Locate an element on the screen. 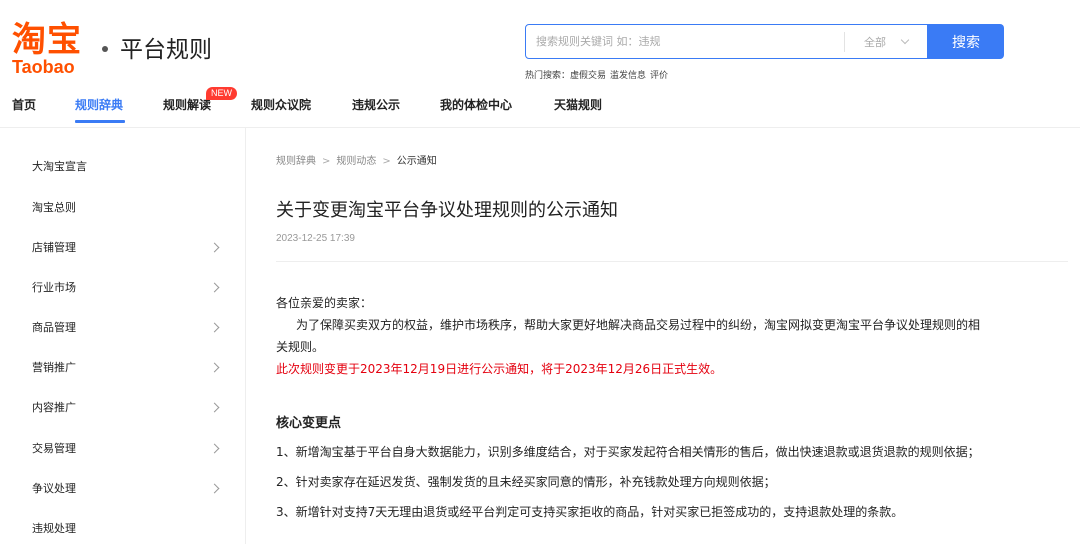  sidebar-item-label: 营销推广 is located at coordinates (54, 367).